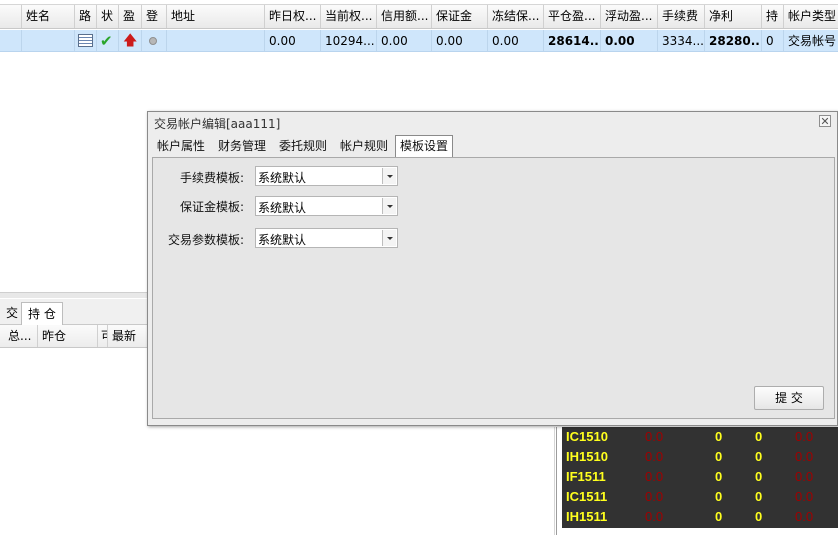 This screenshot has width=838, height=535. I want to click on frozen-margin-cell: 0.00, so click(516, 40).